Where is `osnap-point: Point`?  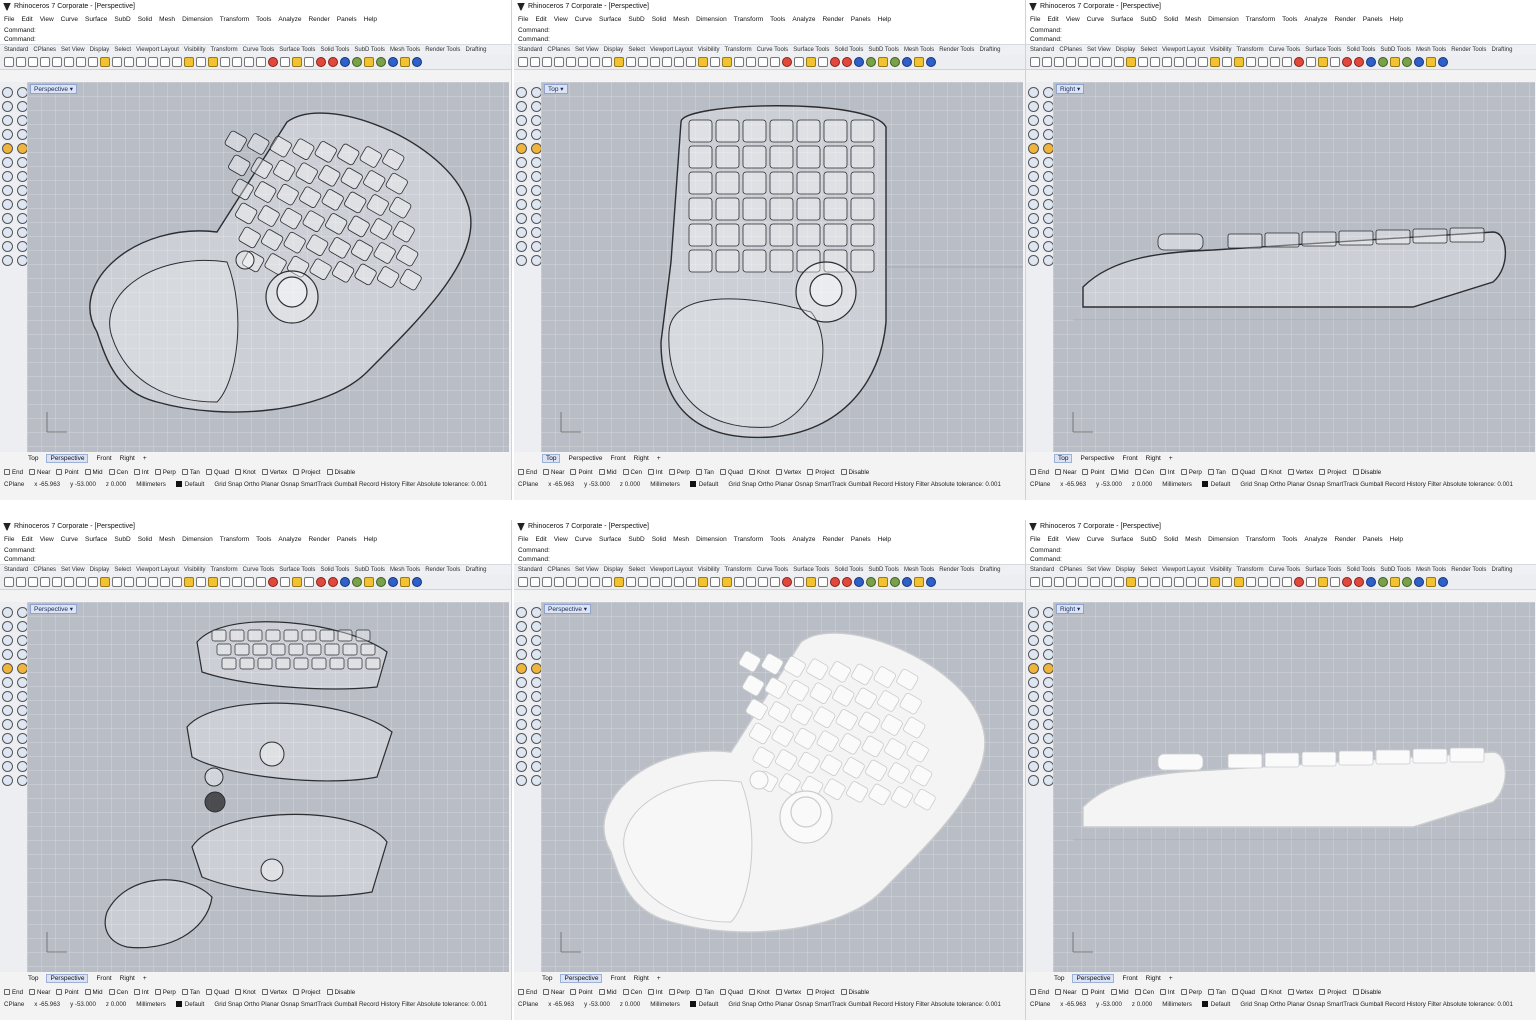 osnap-point: Point is located at coordinates (67, 472).